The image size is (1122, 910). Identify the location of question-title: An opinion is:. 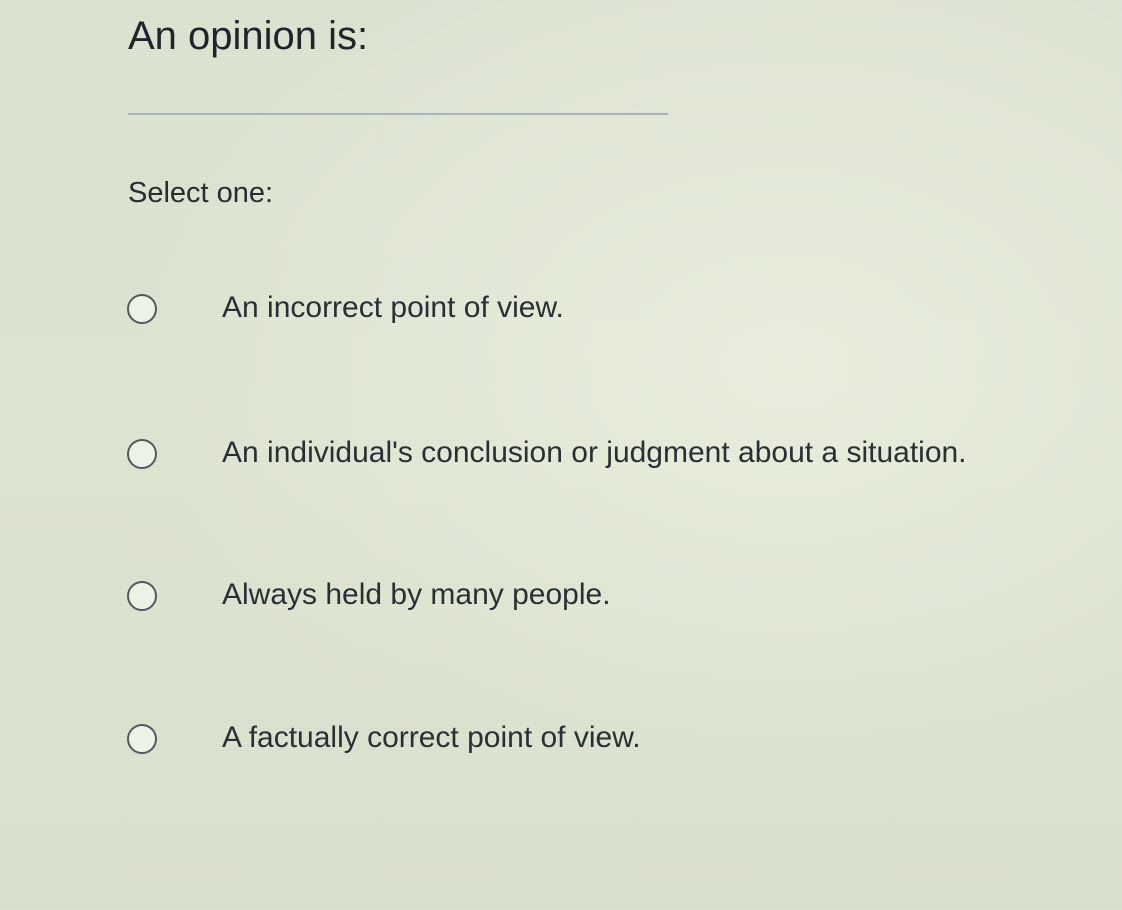
(248, 36).